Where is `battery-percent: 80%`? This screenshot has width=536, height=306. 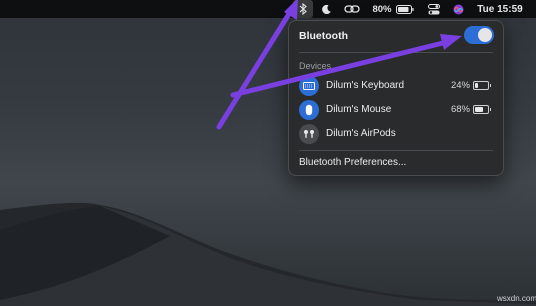
battery-percent: 80% is located at coordinates (382, 9).